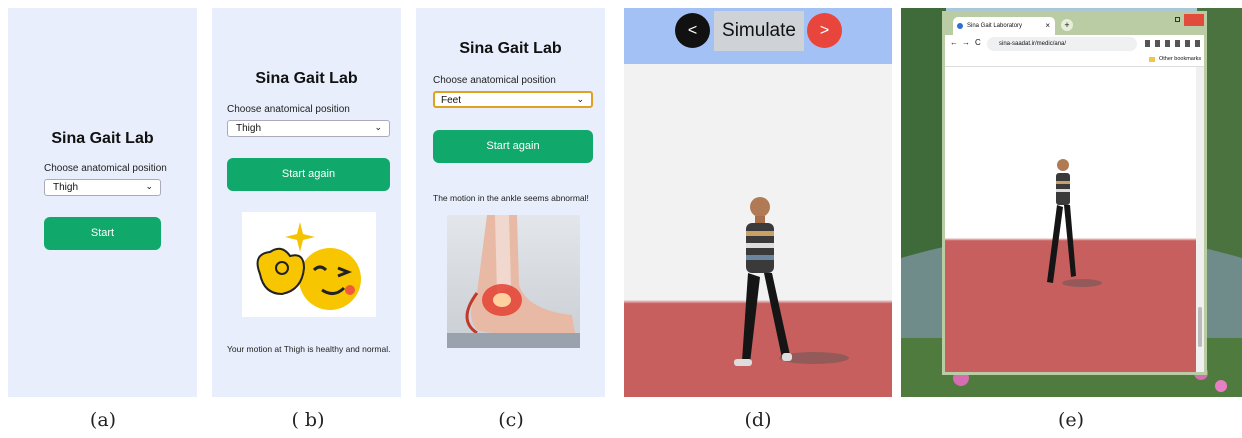  What do you see at coordinates (692, 30) in the screenshot?
I see `prev-button: <` at bounding box center [692, 30].